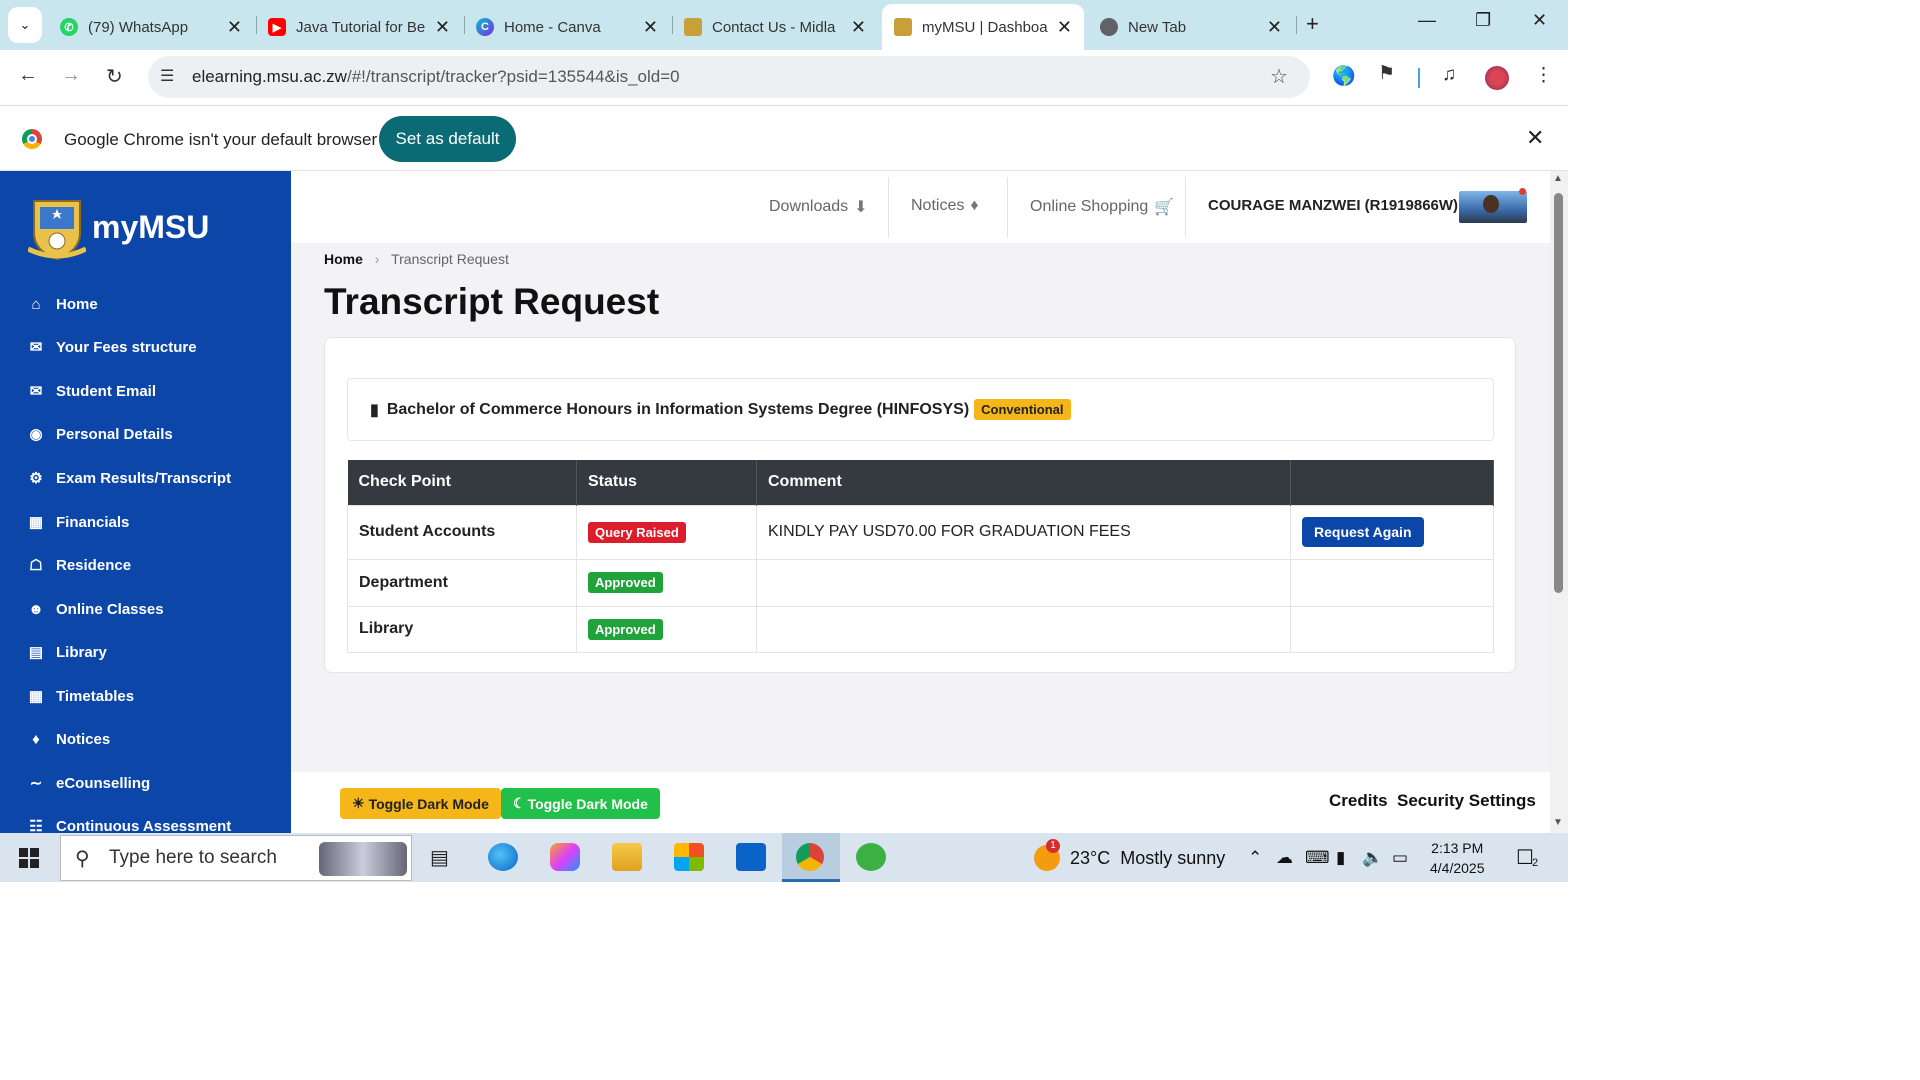  What do you see at coordinates (503, 857) in the screenshot?
I see `edge-icon` at bounding box center [503, 857].